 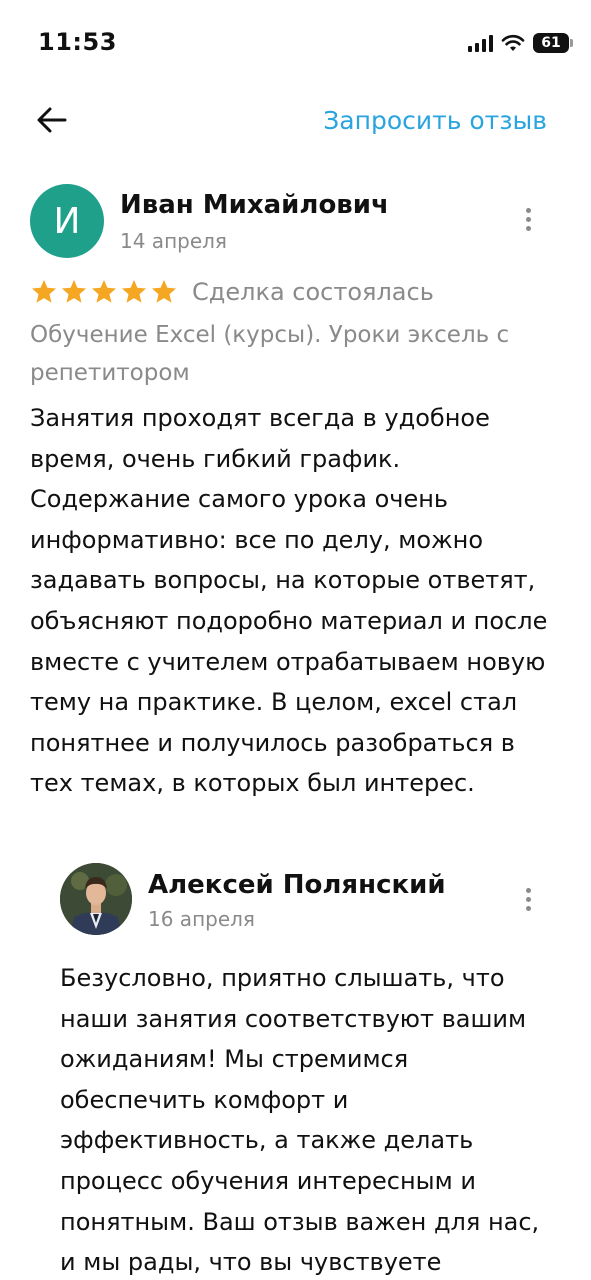 I want to click on wifi-icon, so click(x=513, y=42).